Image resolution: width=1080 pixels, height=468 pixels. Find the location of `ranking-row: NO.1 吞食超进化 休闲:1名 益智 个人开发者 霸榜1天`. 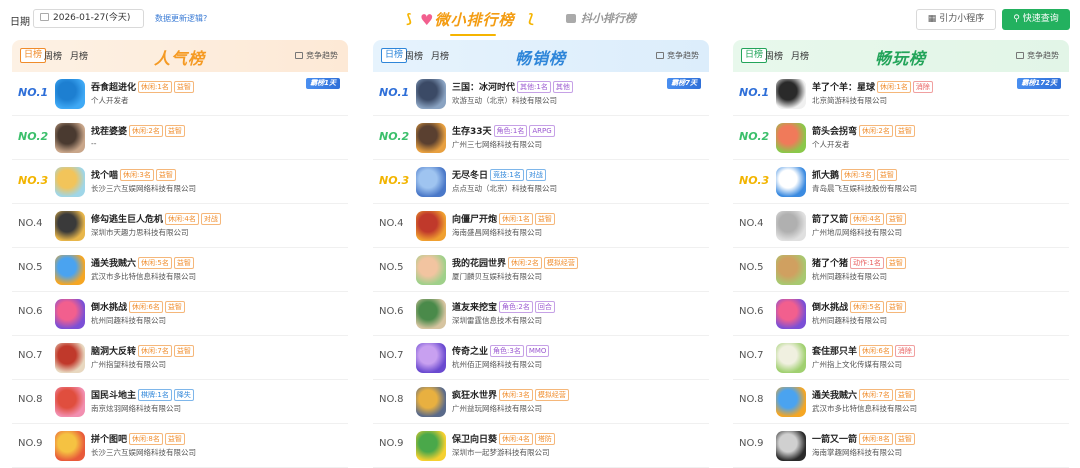

ranking-row: NO.1 吞食超进化 休闲:1名 益智 个人开发者 霸榜1天 is located at coordinates (180, 94).